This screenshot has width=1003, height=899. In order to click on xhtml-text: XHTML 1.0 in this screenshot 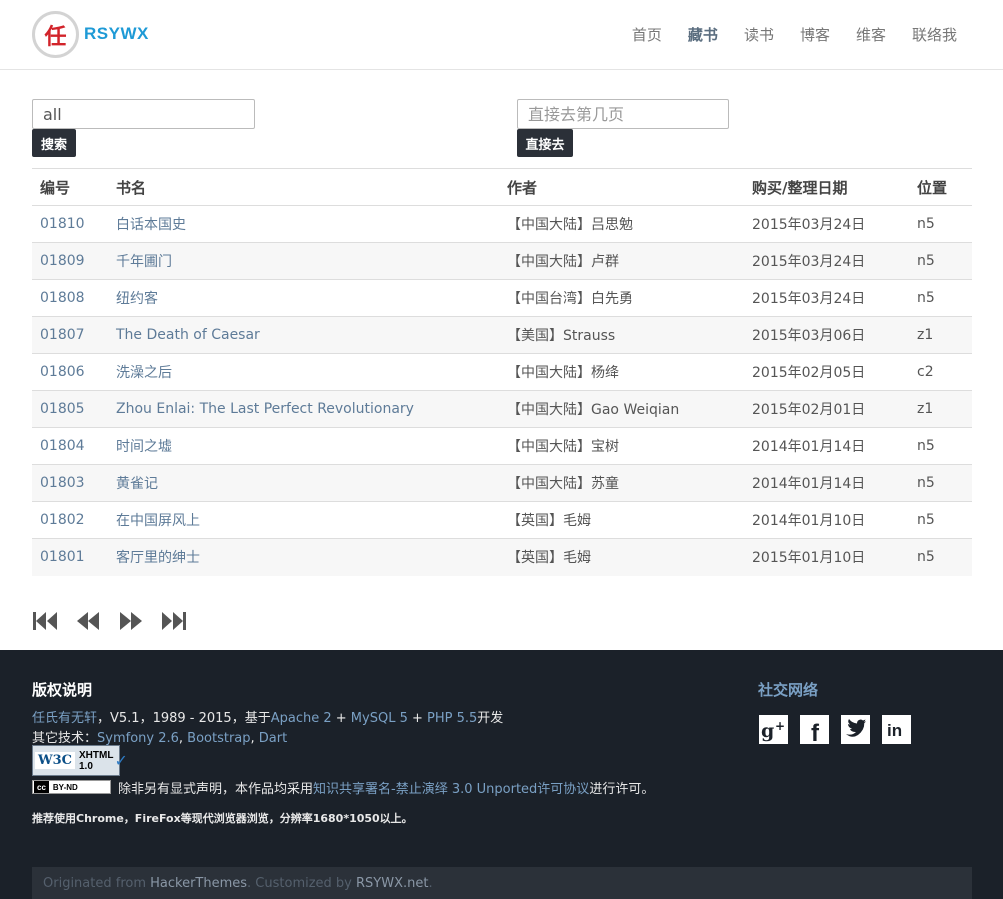, I will do `click(96, 761)`.